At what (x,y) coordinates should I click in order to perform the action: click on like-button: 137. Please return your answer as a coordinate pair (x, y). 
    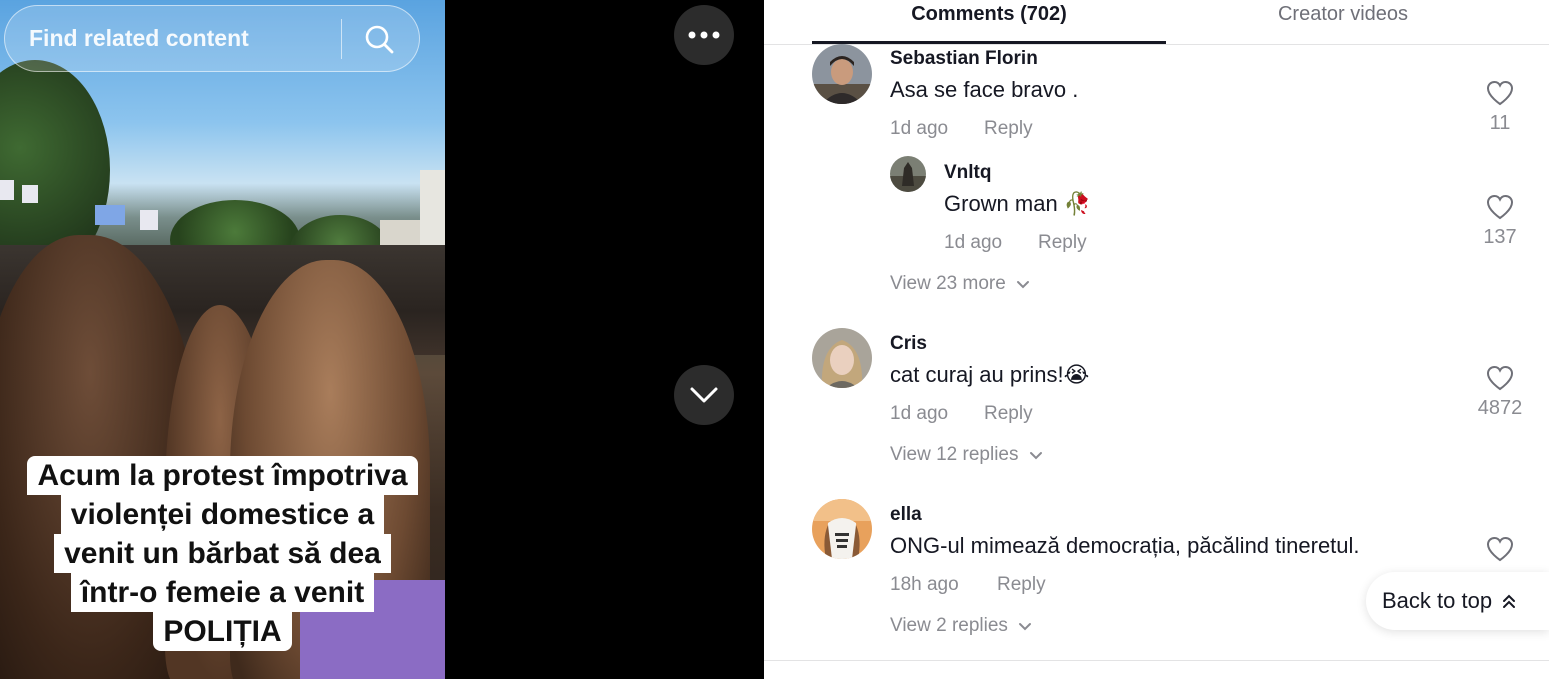
    Looking at the image, I should click on (1500, 221).